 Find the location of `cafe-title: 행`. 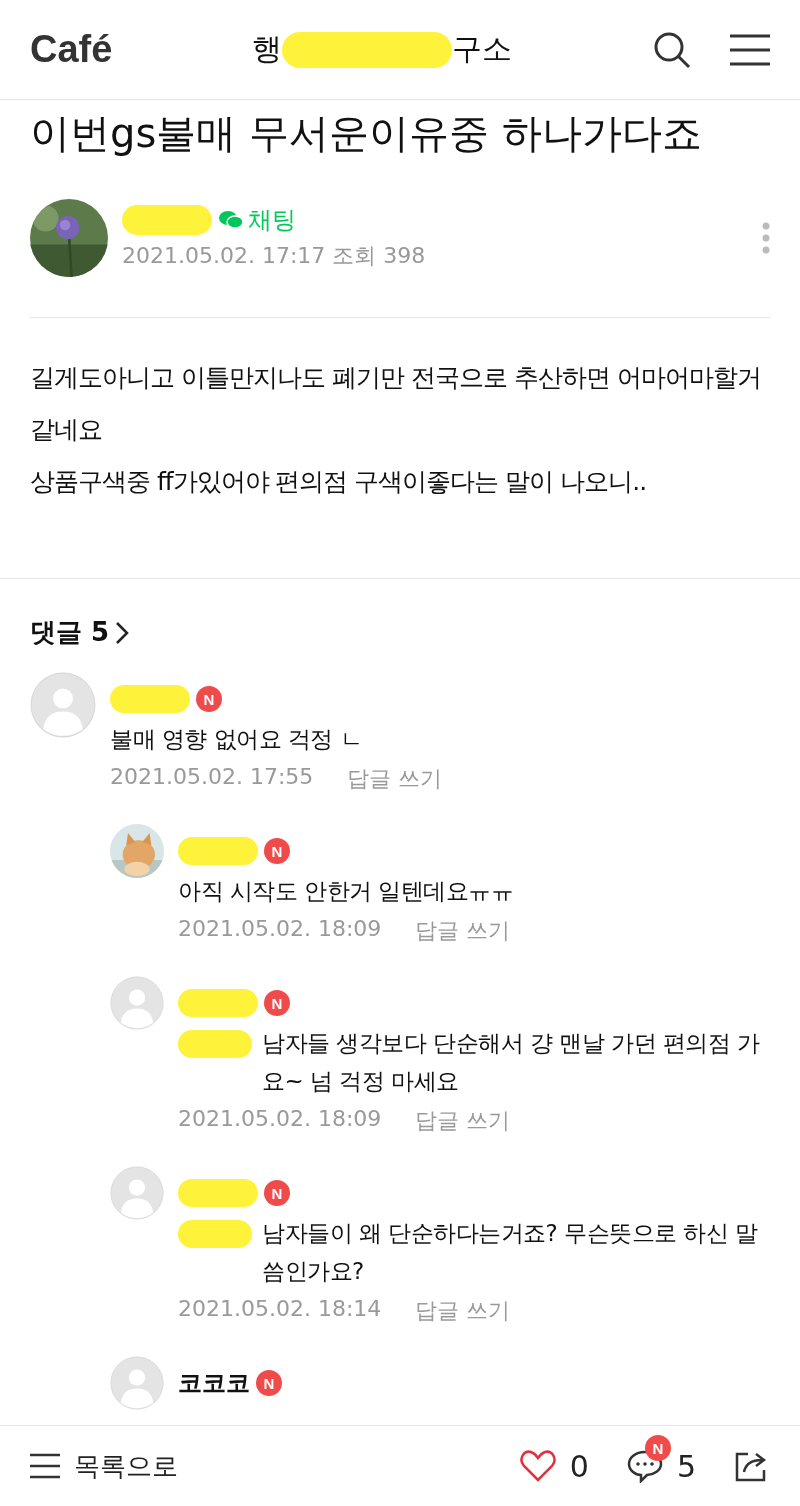

cafe-title: 행 is located at coordinates (267, 49).